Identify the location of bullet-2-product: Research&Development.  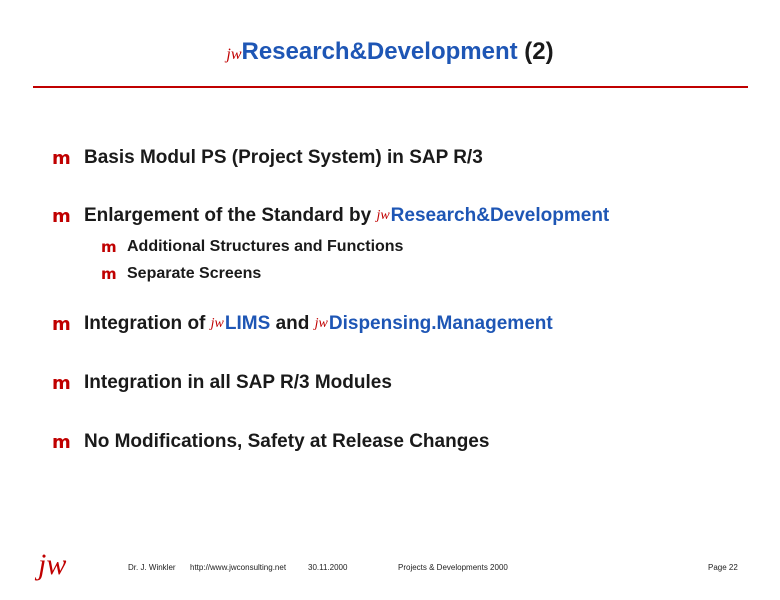
(500, 215).